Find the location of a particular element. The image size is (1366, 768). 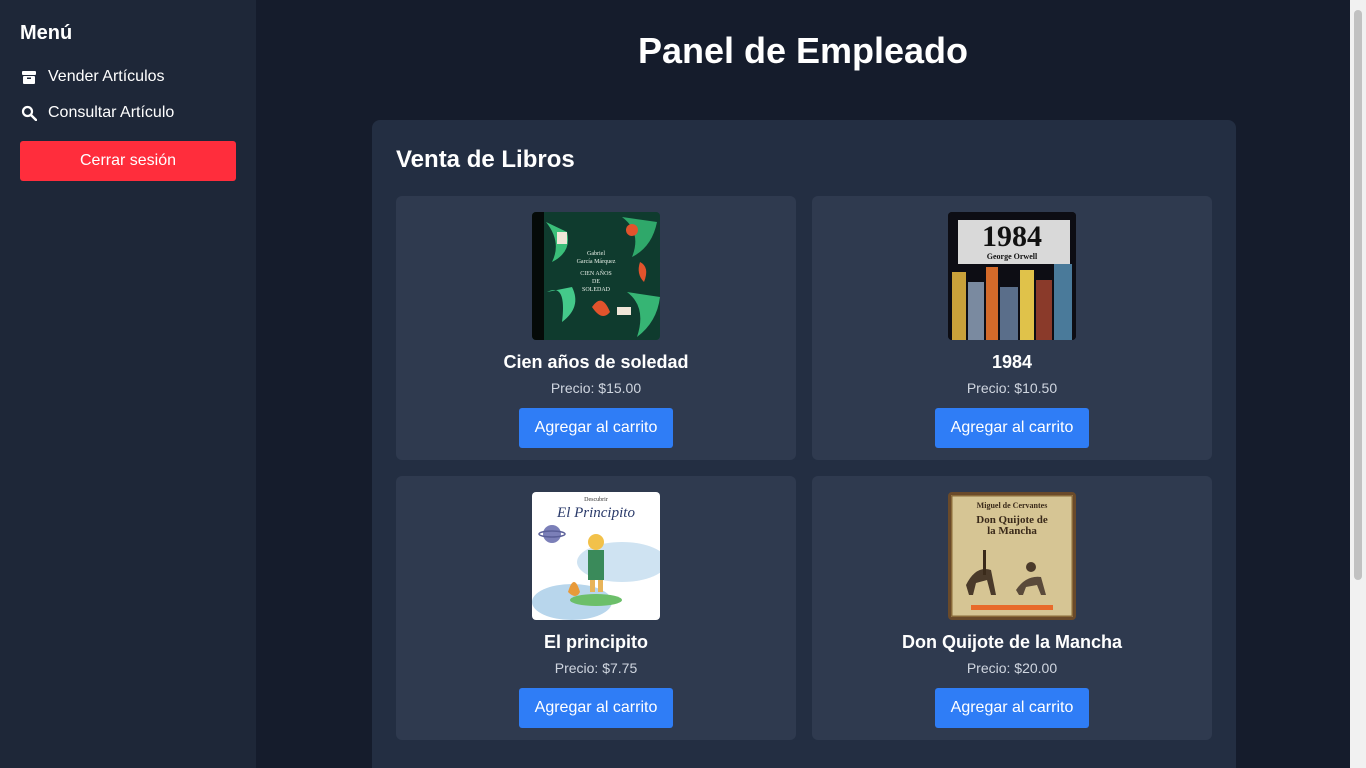

book-title: Cien años de soledad is located at coordinates (596, 362).